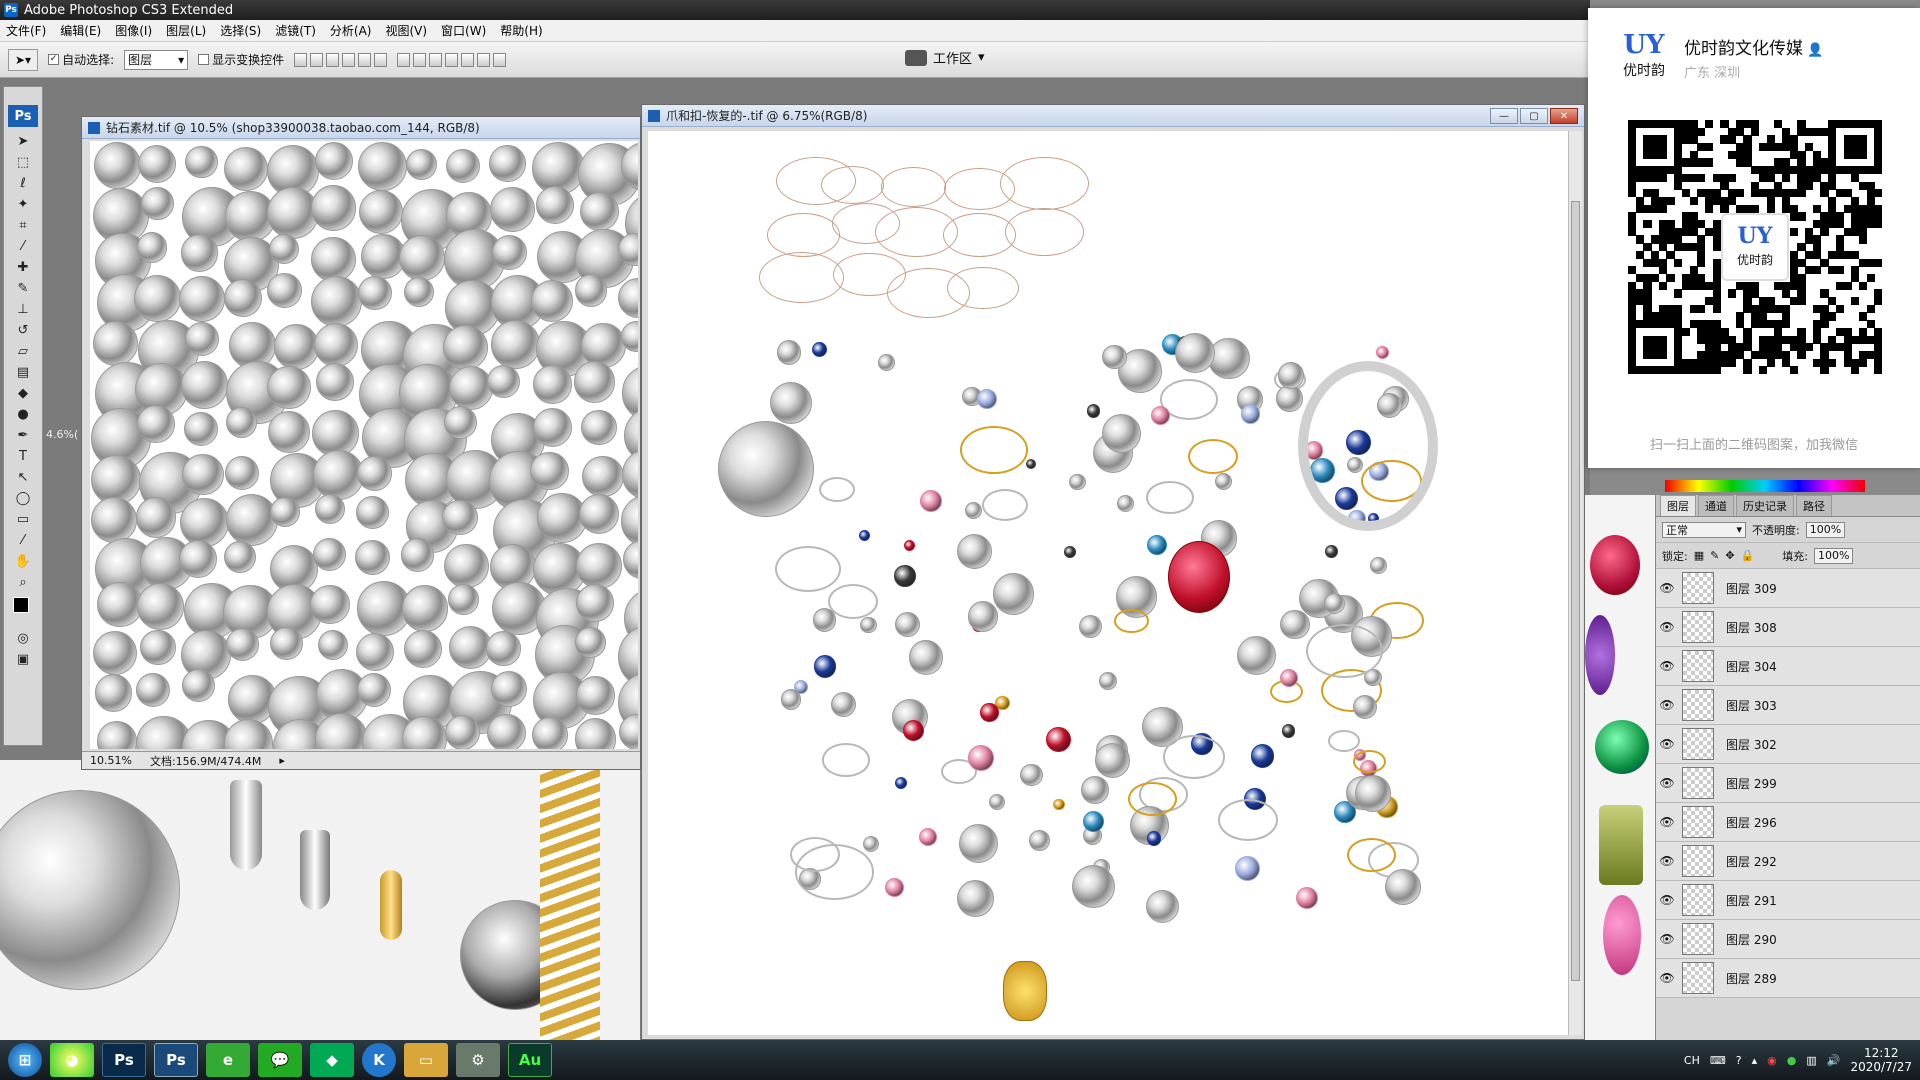 The width and height of the screenshot is (1920, 1080). I want to click on zoom-tool-icon: ⌕, so click(23, 582).